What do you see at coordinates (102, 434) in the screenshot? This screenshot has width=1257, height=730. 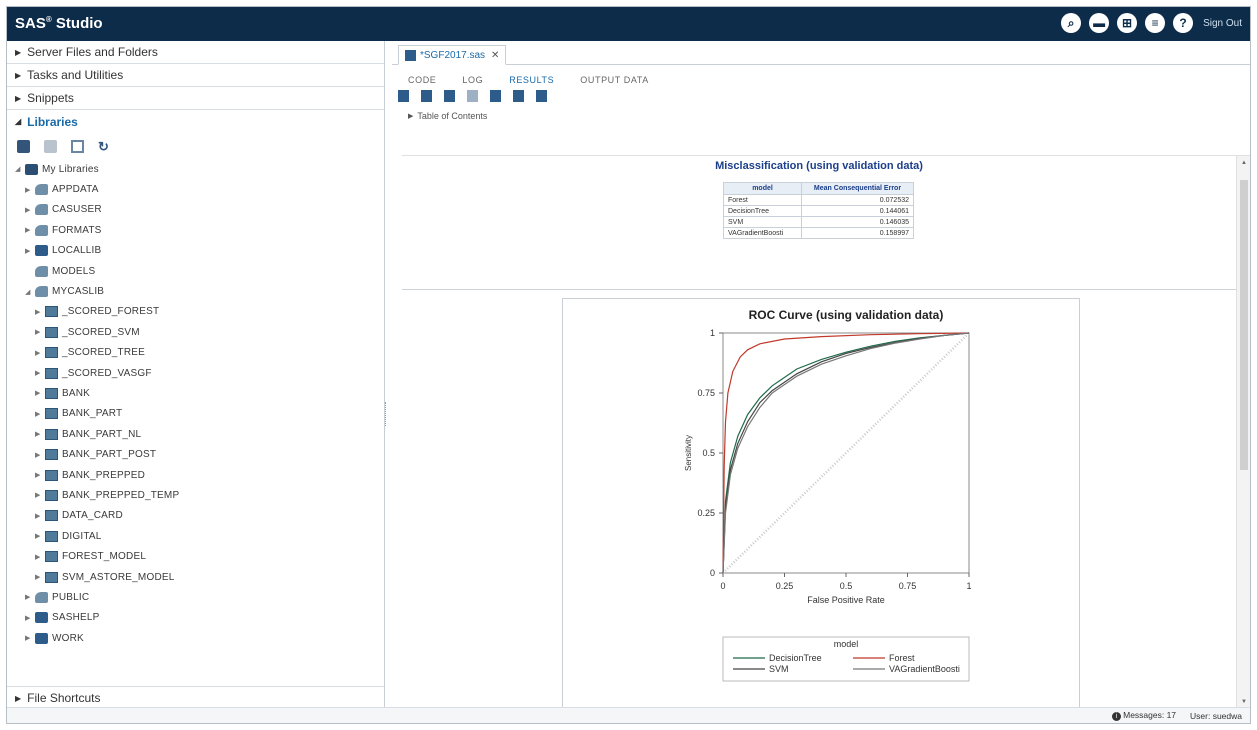 I see `tree-label: BANK_PART_NL` at bounding box center [102, 434].